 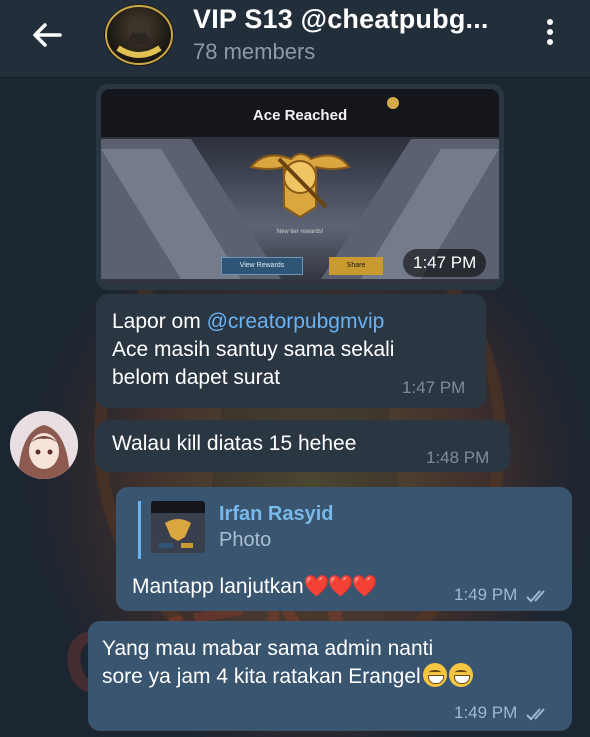 What do you see at coordinates (300, 232) in the screenshot?
I see `tier-note: New tier rewards!` at bounding box center [300, 232].